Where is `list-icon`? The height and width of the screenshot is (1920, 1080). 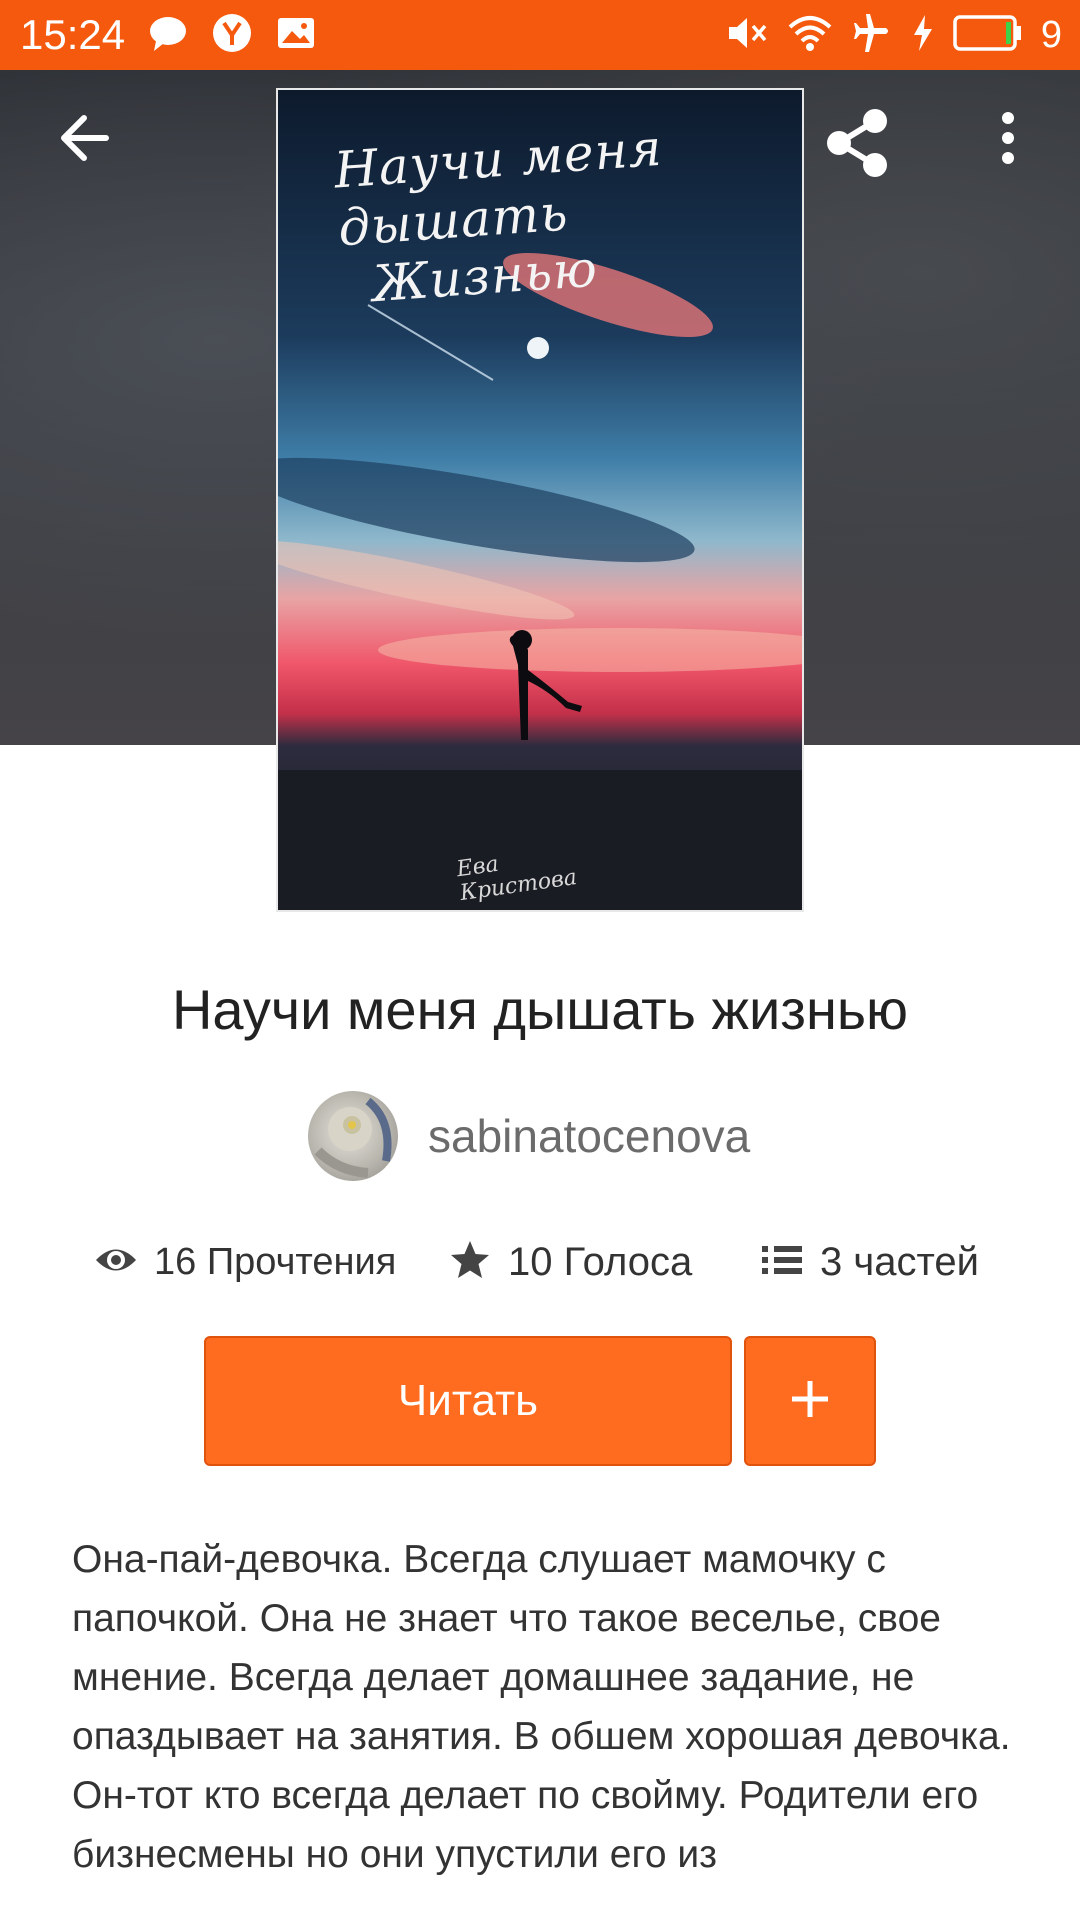 list-icon is located at coordinates (782, 1262).